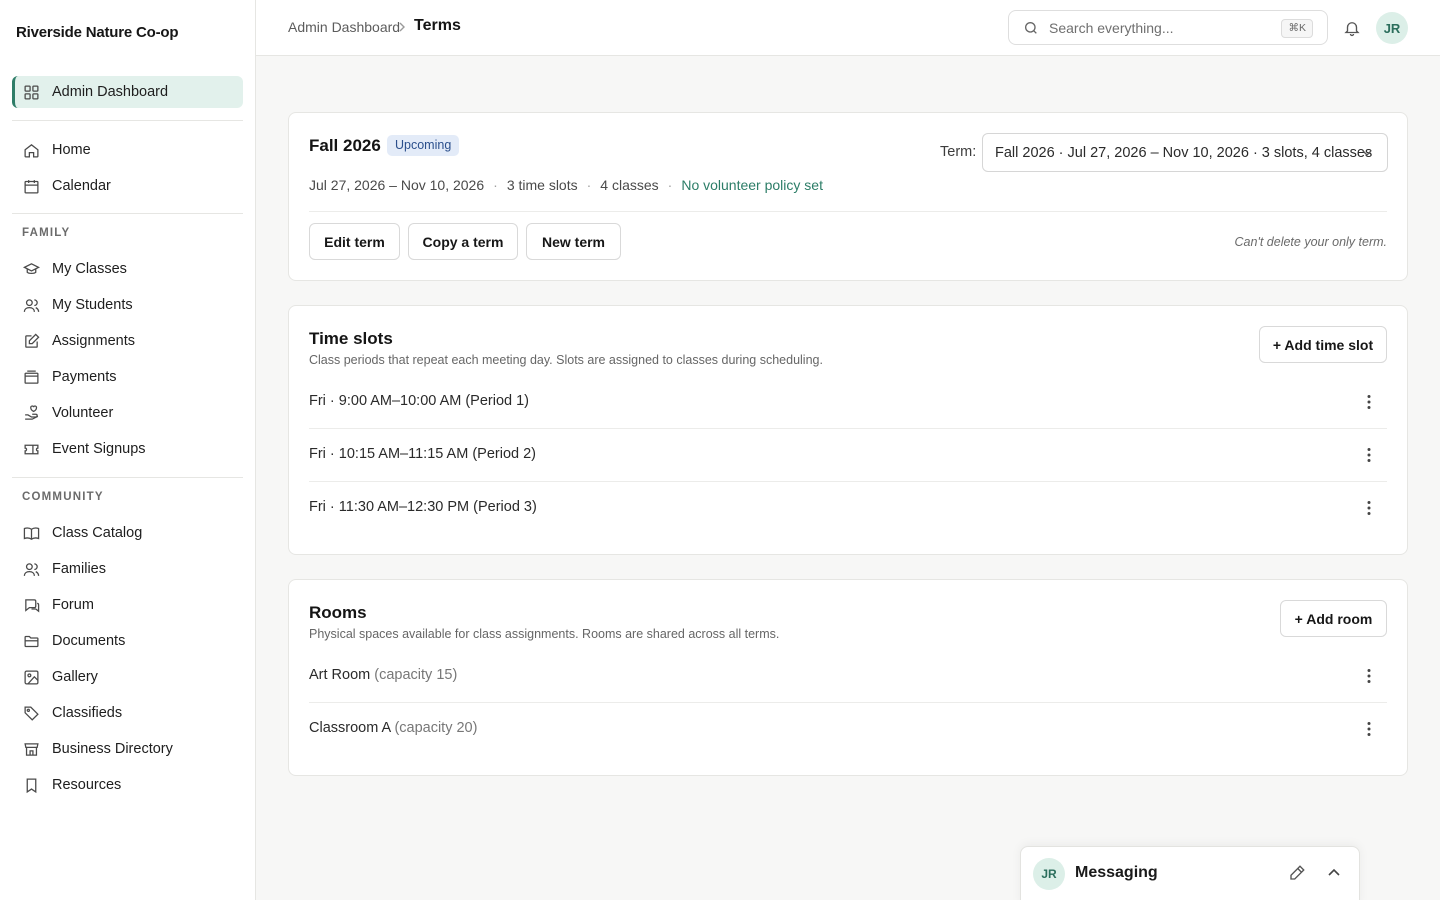 Image resolution: width=1440 pixels, height=900 pixels. I want to click on search-input: Search everything... ⌘K, so click(1168, 27).